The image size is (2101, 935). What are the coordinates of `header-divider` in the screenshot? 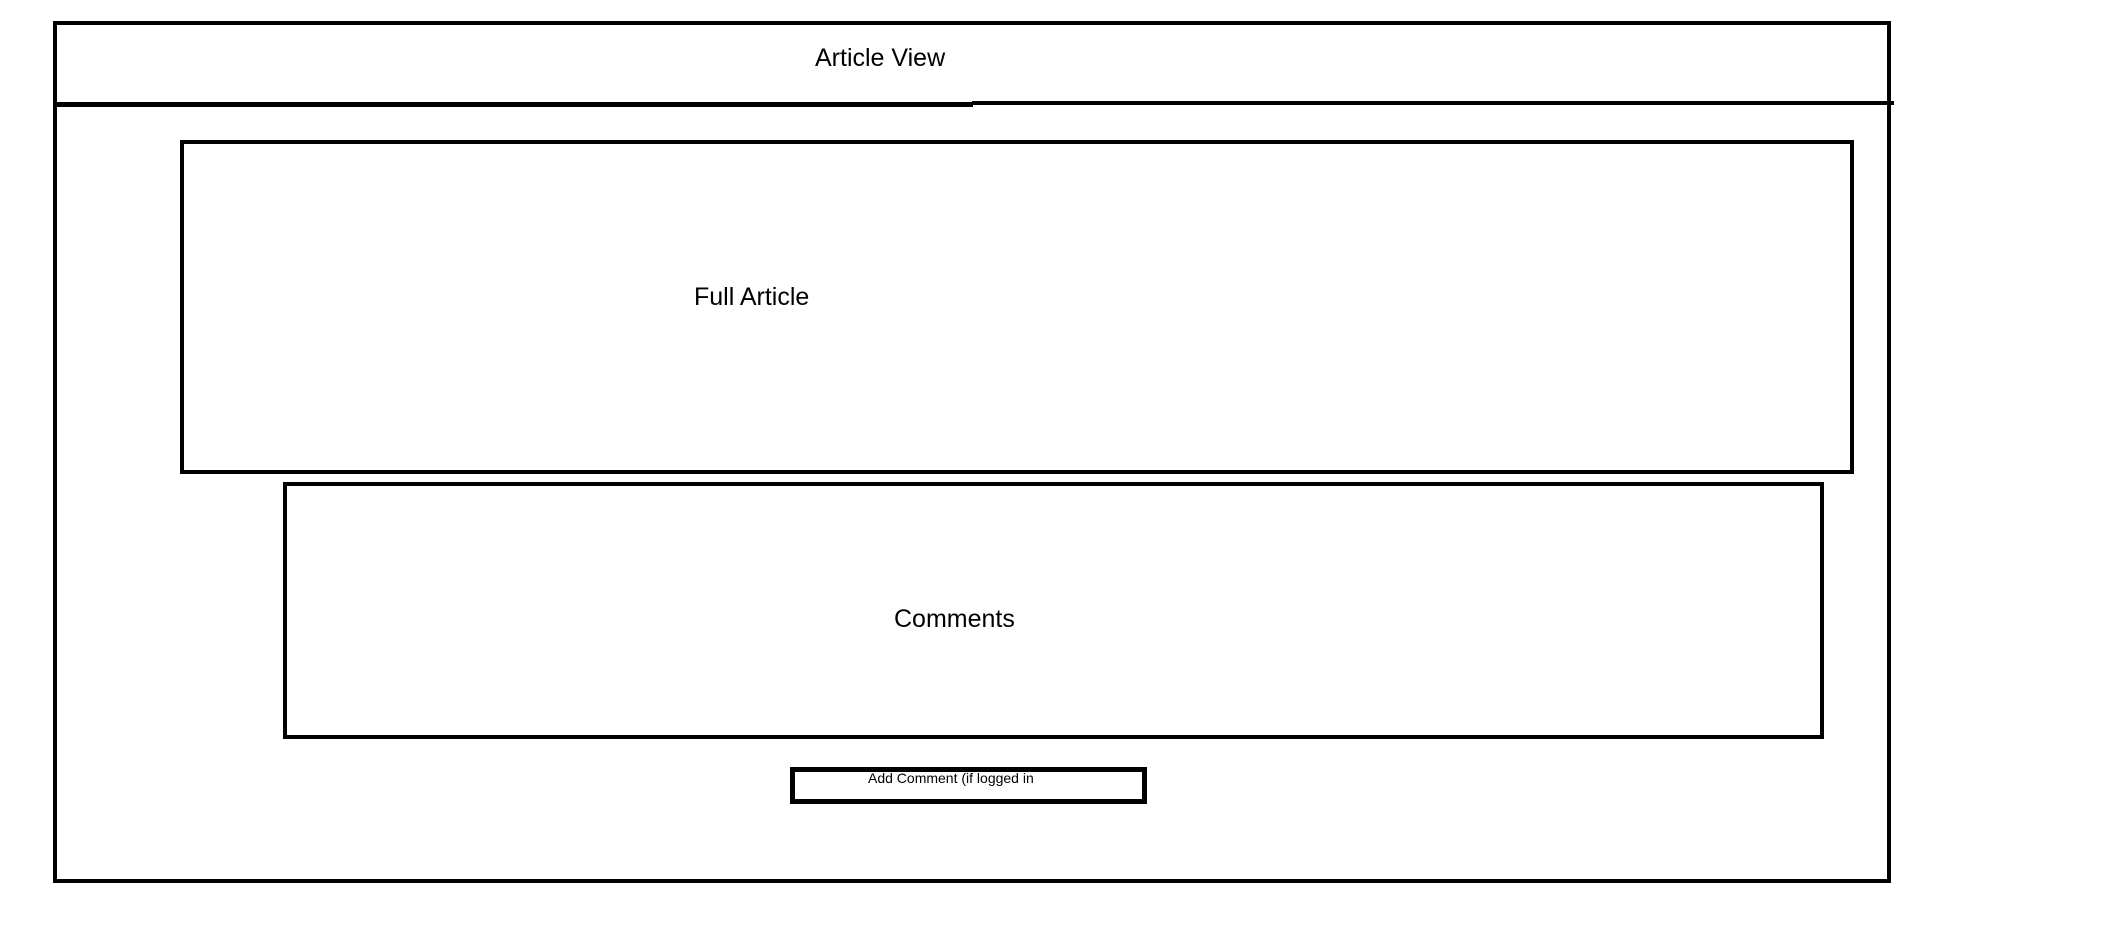 It's located at (513, 104).